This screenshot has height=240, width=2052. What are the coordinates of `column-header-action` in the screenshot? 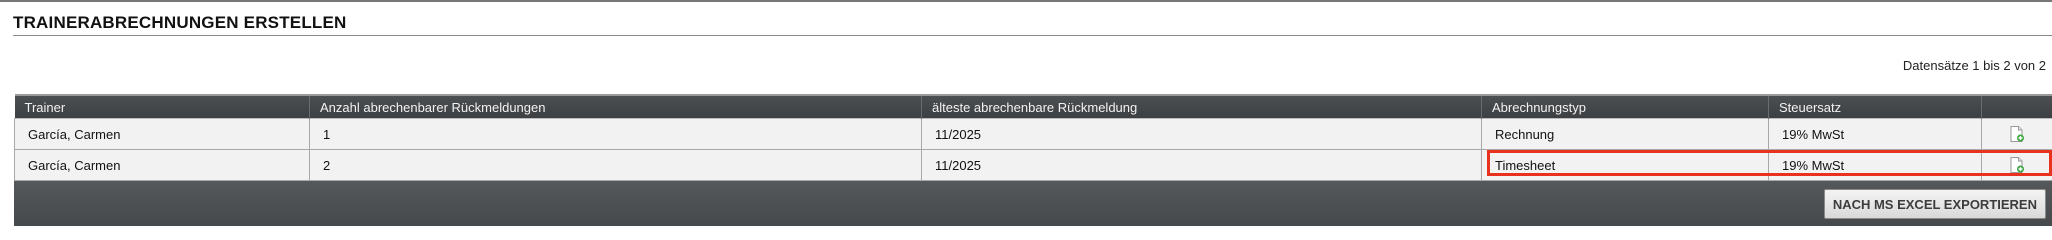 It's located at (2016, 106).